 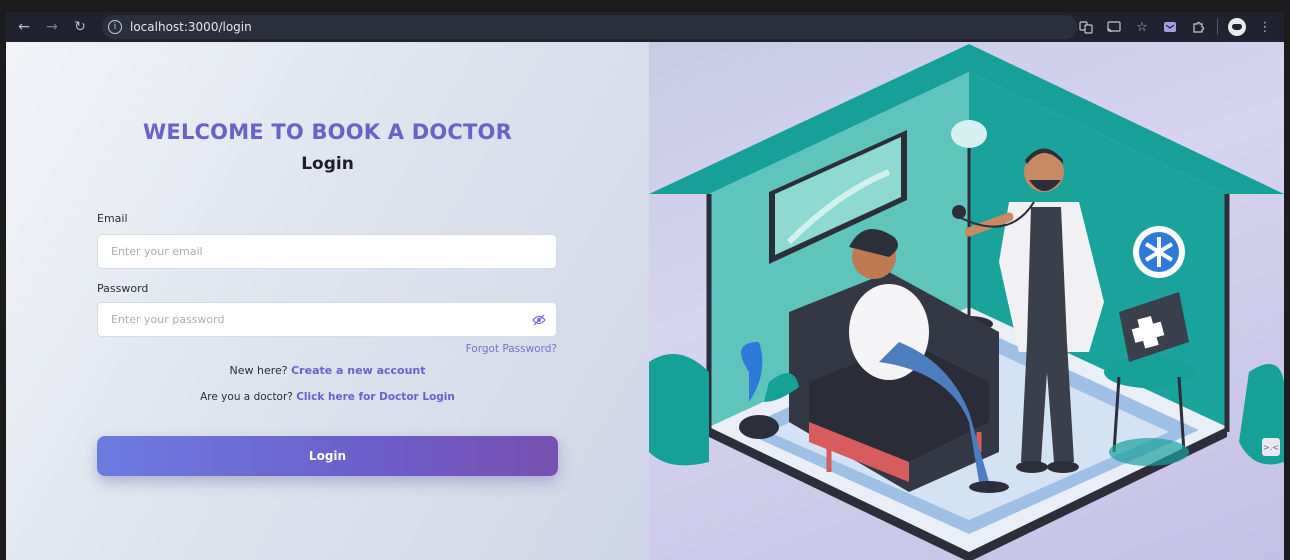 I want to click on url-text: localhost:3000/login, so click(x=191, y=27).